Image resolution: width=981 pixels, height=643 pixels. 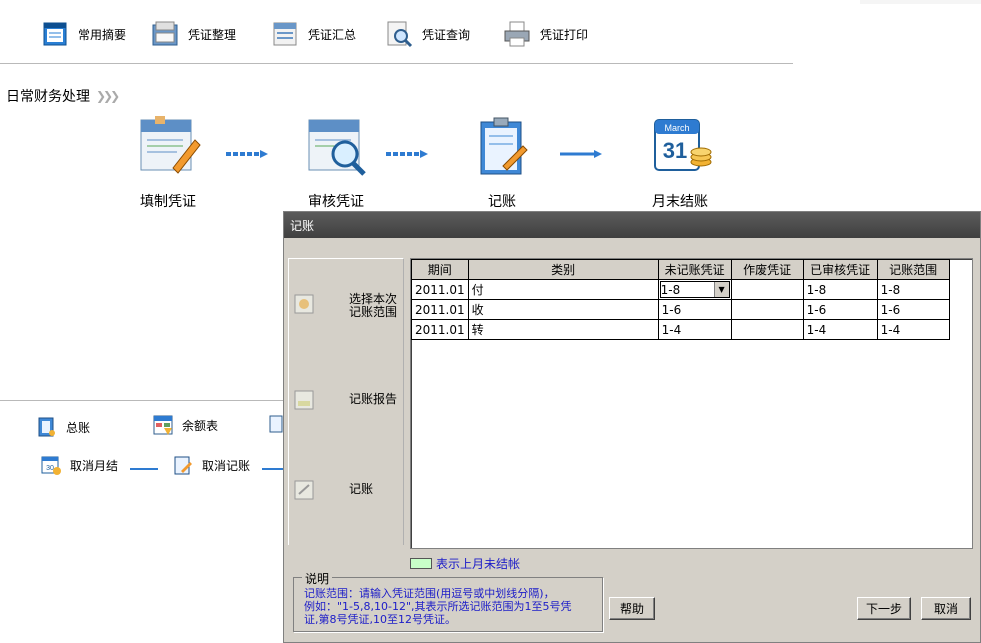 What do you see at coordinates (380, 619) in the screenshot?
I see `note-line: 证,第8号凭证,10至12号凭证。` at bounding box center [380, 619].